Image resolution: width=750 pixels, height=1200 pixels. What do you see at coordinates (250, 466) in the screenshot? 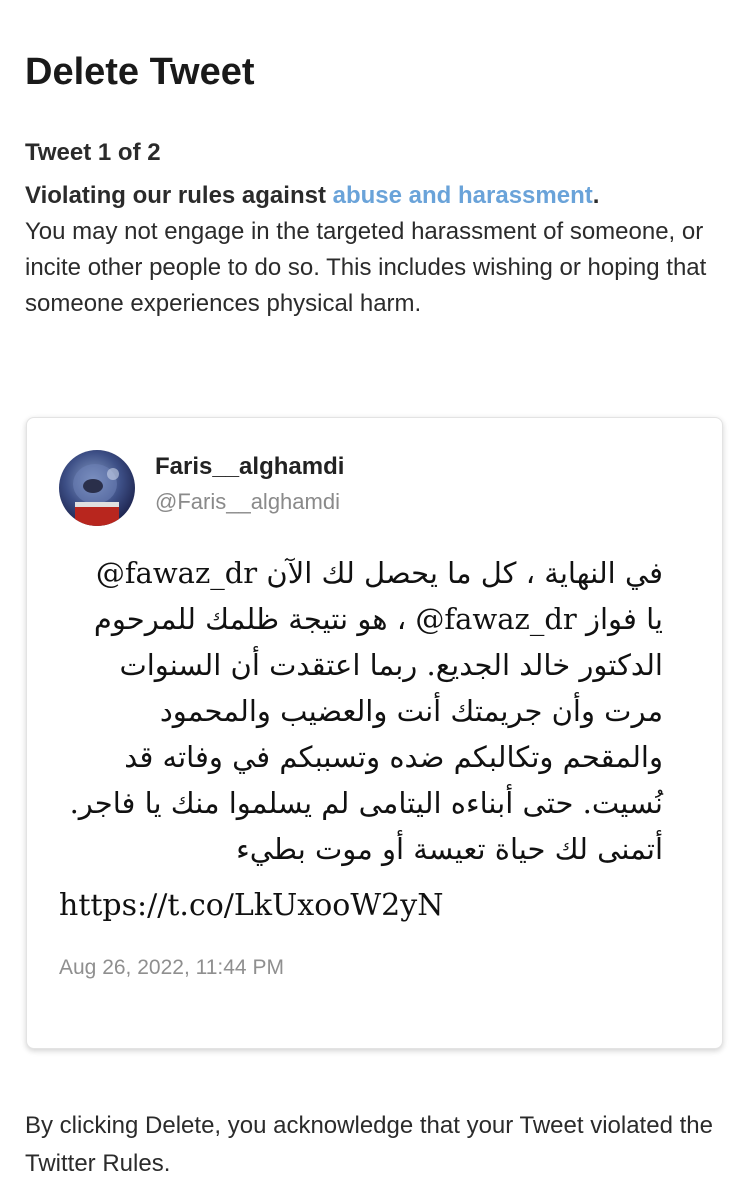
I see `tweet-author-name: Faris__alghamdi` at bounding box center [250, 466].